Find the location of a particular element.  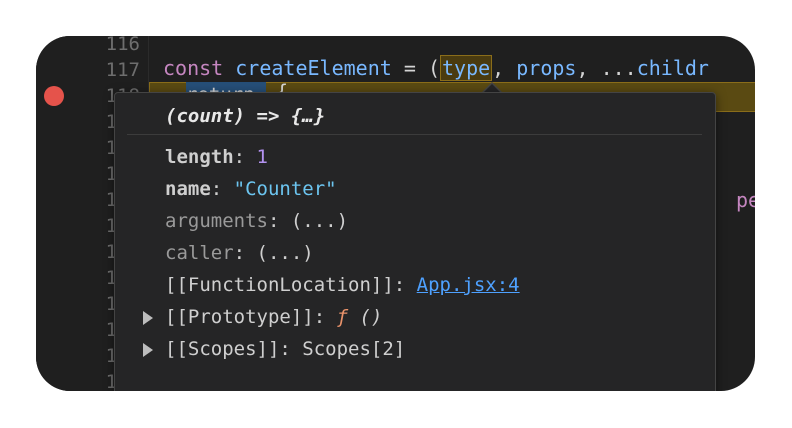

line-number: 116 is located at coordinates (122, 45).